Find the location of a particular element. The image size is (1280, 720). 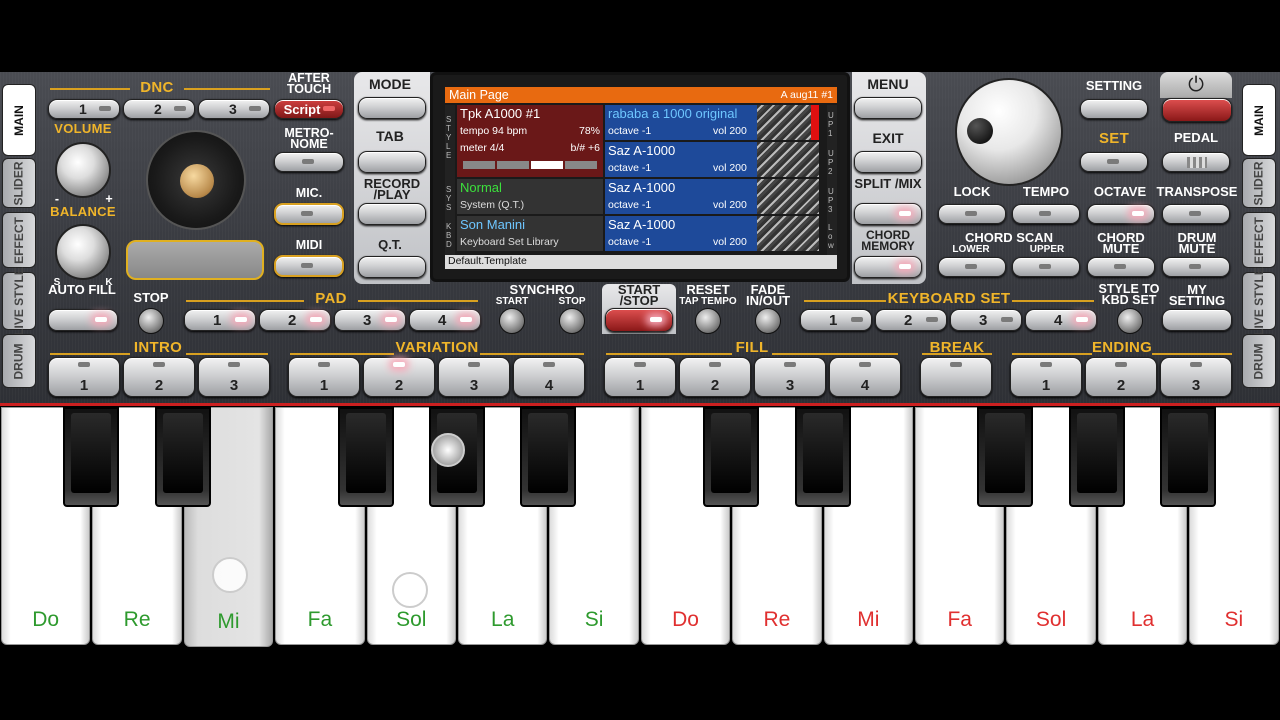

balance-knob is located at coordinates (83, 252).